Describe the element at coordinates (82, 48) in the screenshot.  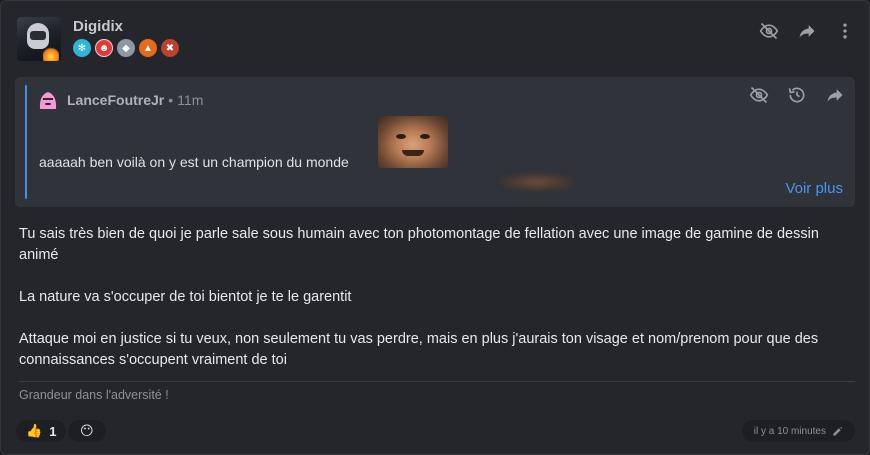
I see `snowflake-badge-icon: ✻` at that location.